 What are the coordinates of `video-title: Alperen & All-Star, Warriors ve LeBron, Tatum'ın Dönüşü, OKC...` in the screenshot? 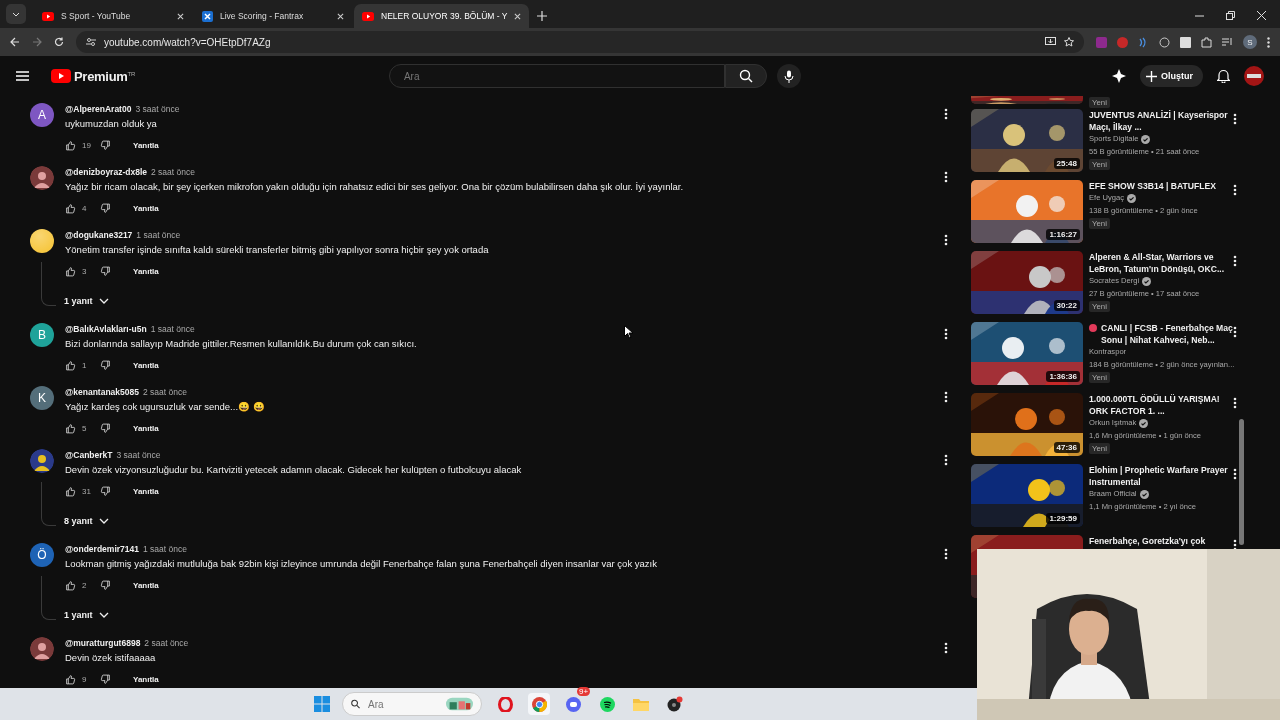 It's located at (1163, 263).